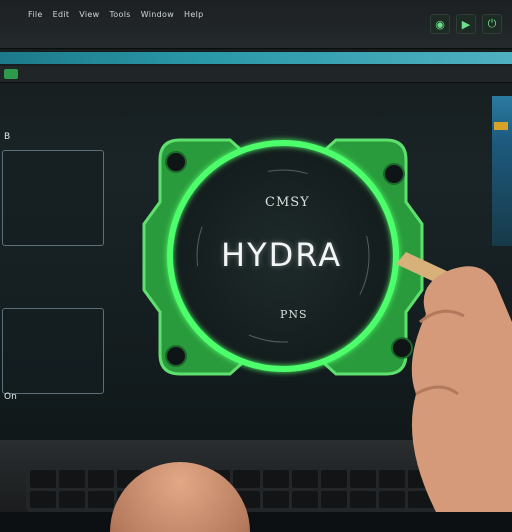 This screenshot has width=512, height=532. I want to click on menu-help: Help, so click(193, 14).